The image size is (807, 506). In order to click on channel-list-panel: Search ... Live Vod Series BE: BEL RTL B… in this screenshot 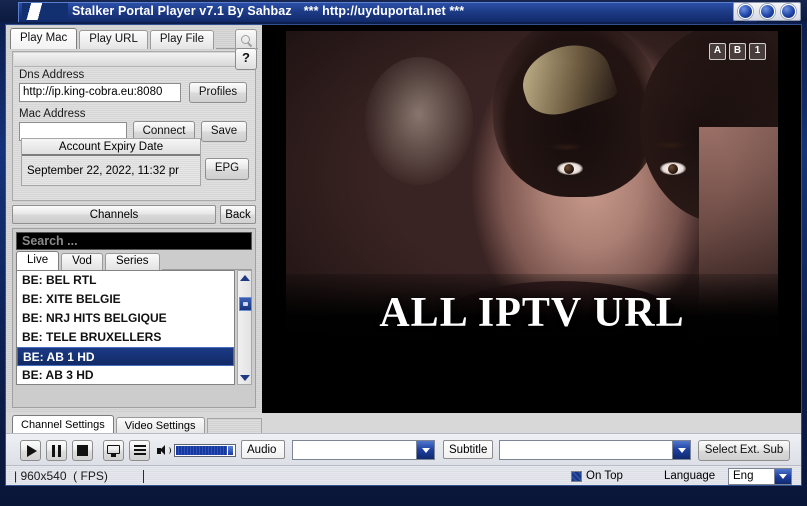, I will do `click(134, 318)`.